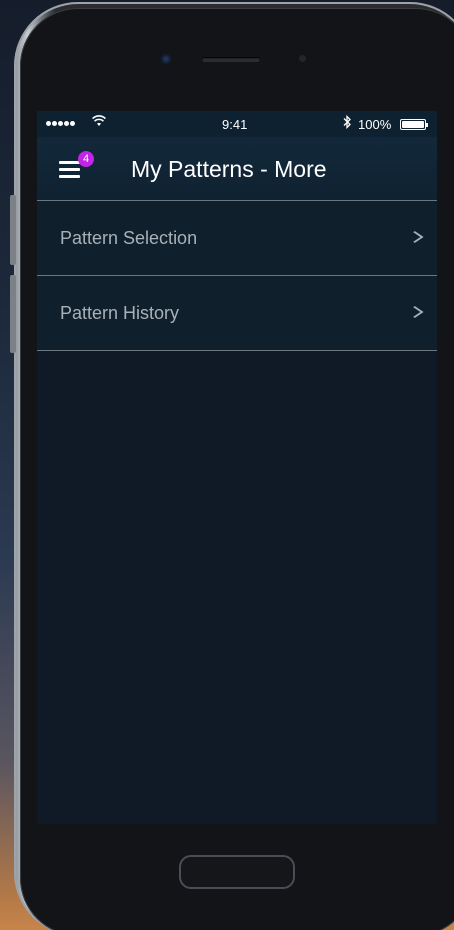 The width and height of the screenshot is (454, 930). Describe the element at coordinates (237, 313) in the screenshot. I see `list-item-pattern-history: Pattern History` at that location.